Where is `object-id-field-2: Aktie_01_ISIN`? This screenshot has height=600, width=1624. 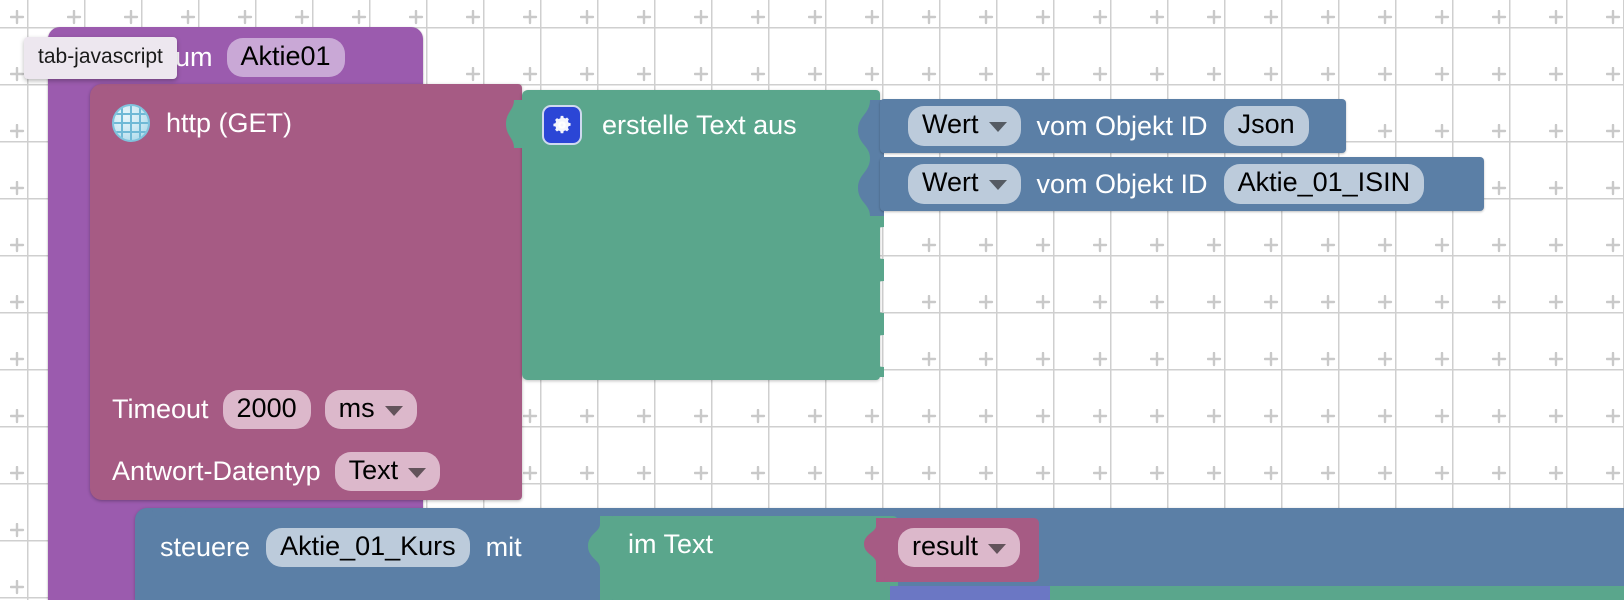 object-id-field-2: Aktie_01_ISIN is located at coordinates (1324, 184).